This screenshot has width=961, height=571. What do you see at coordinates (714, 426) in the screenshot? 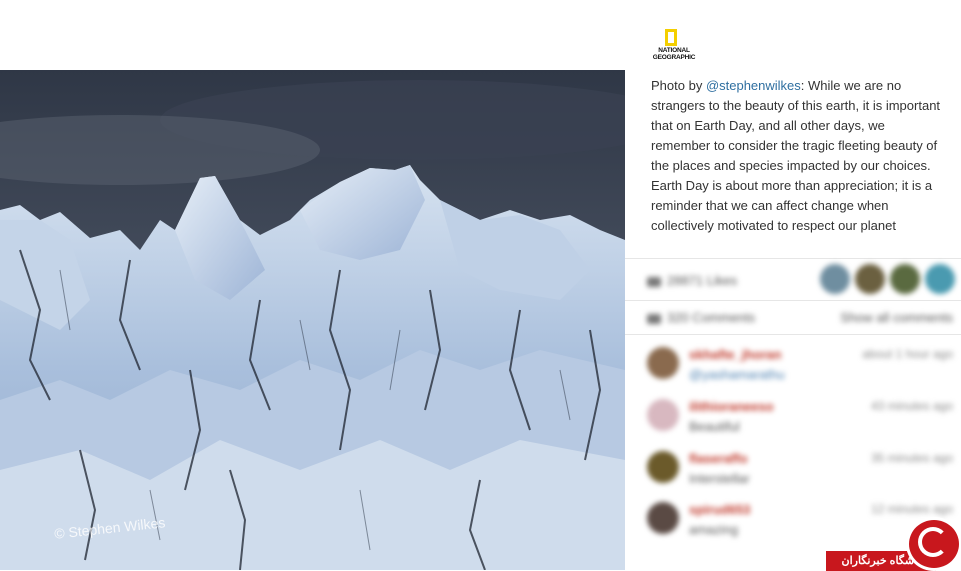
I see `comment-text: Beautiful` at bounding box center [714, 426].